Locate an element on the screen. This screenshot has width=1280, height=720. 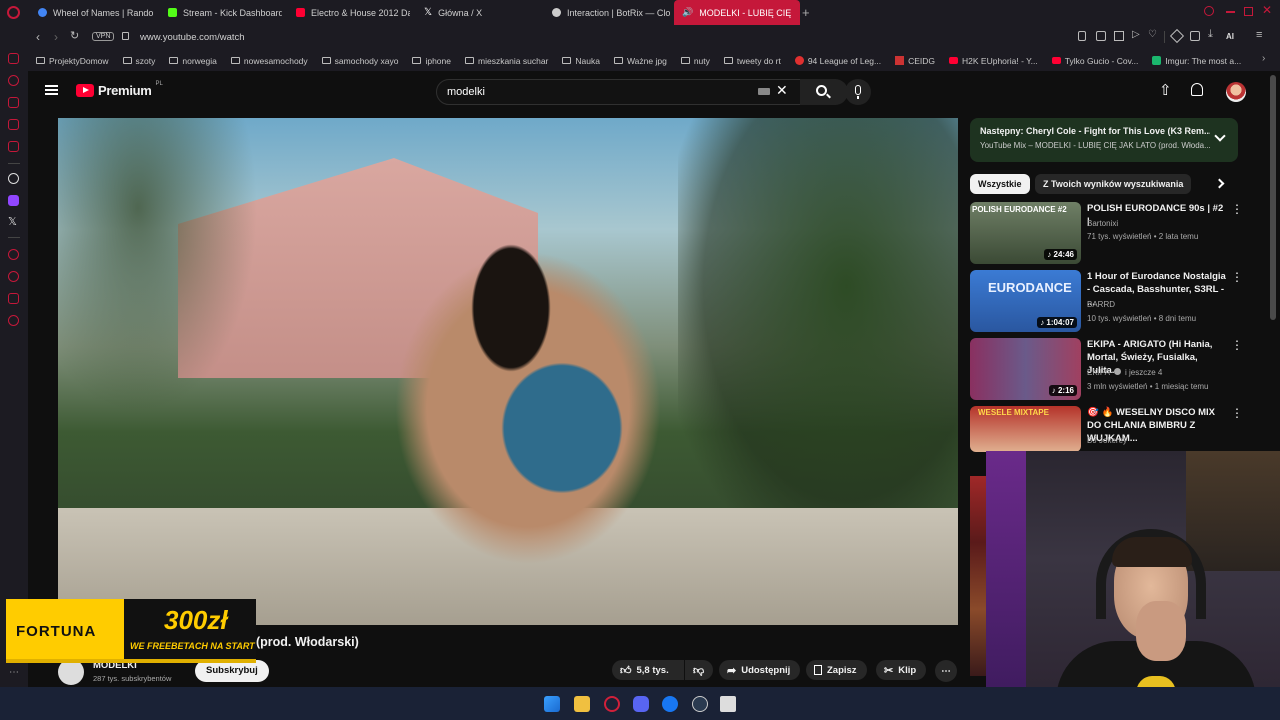
sidebar-cube-icon is located at coordinates (13, 298).